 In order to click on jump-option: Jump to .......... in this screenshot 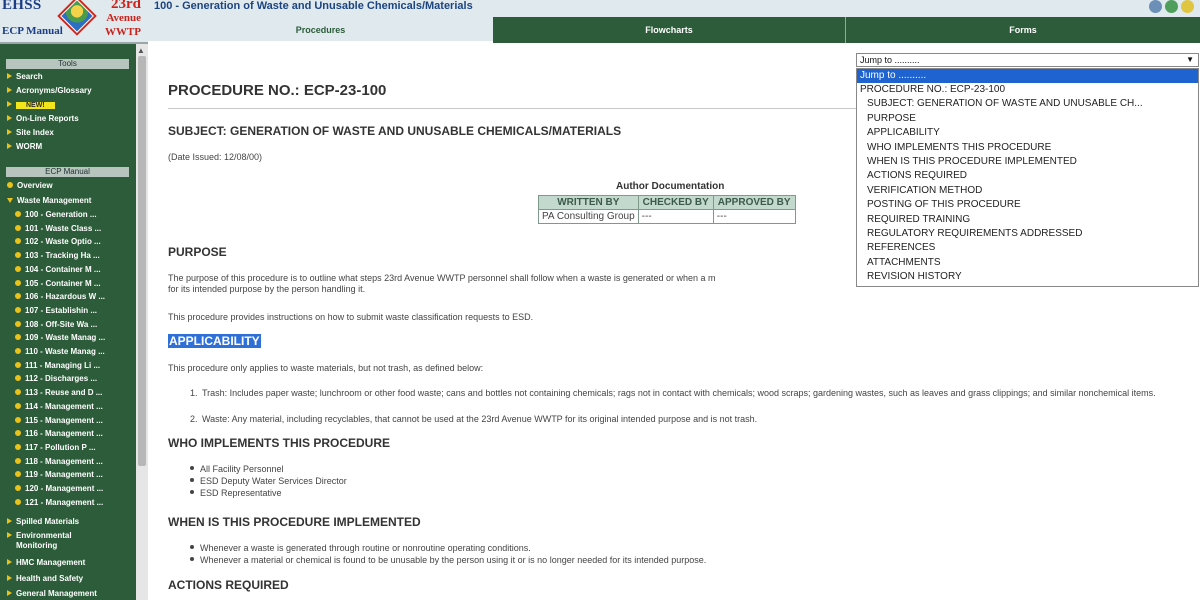, I will do `click(1027, 76)`.